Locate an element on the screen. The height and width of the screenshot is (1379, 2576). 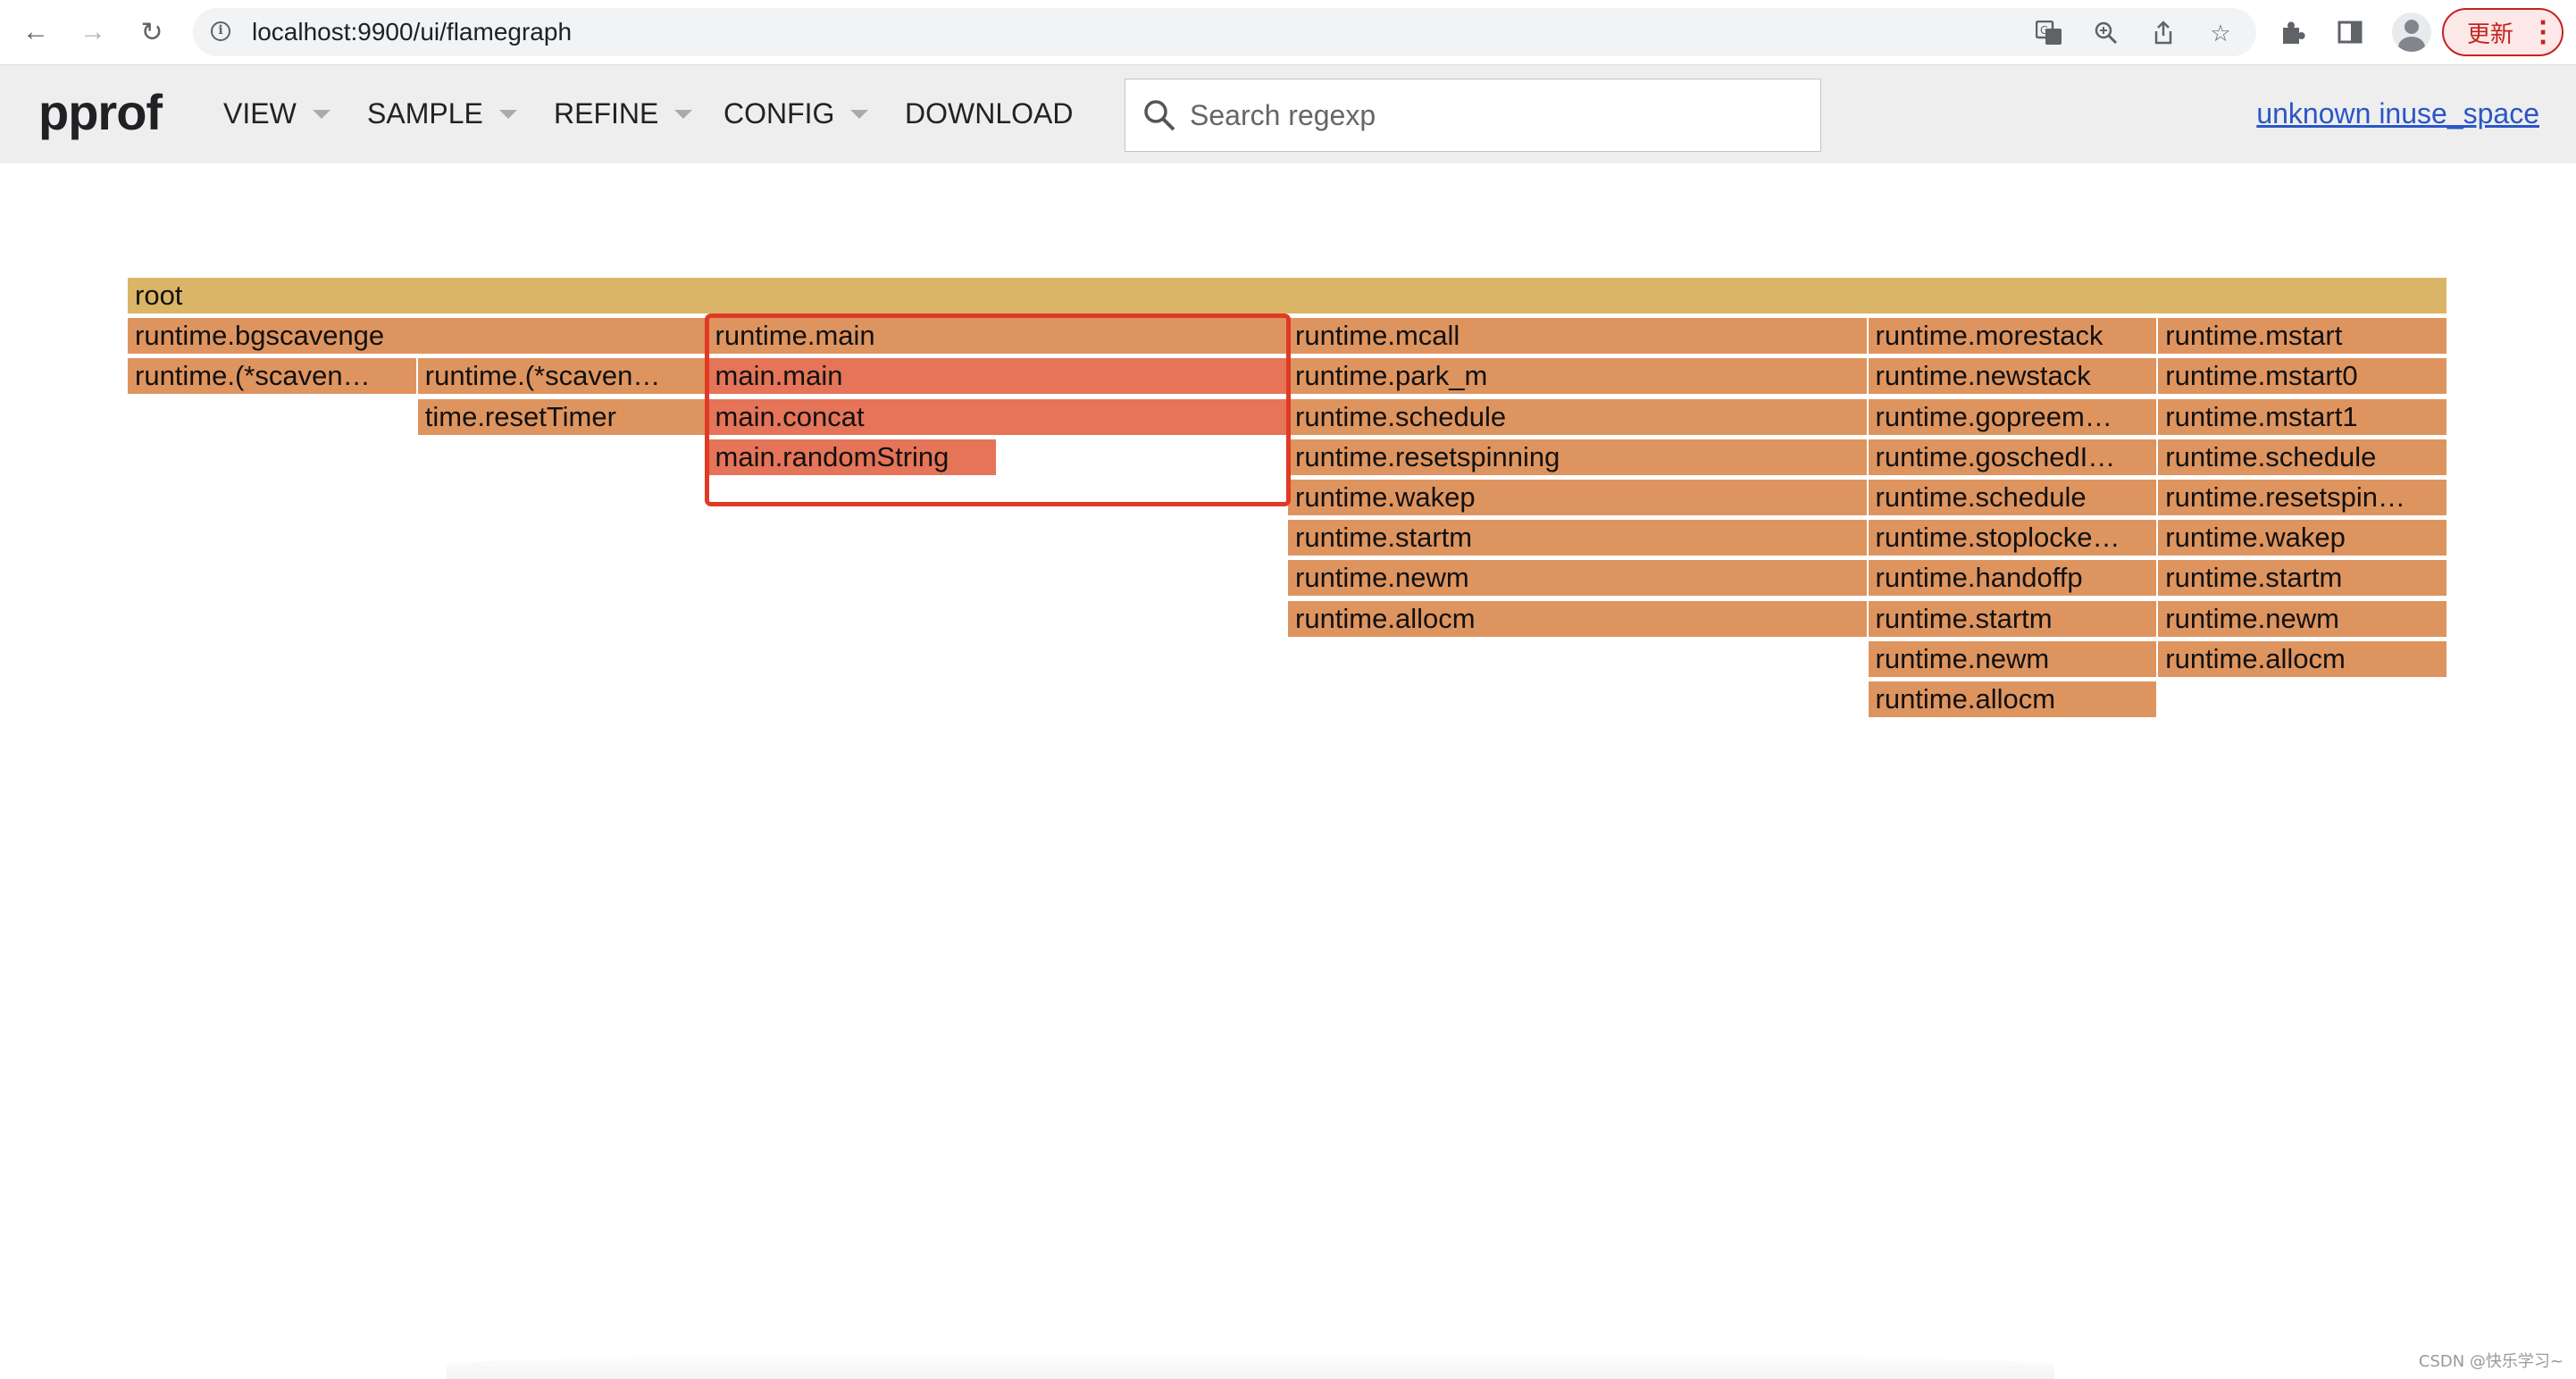
menu-refine: REFINE is located at coordinates (624, 113).